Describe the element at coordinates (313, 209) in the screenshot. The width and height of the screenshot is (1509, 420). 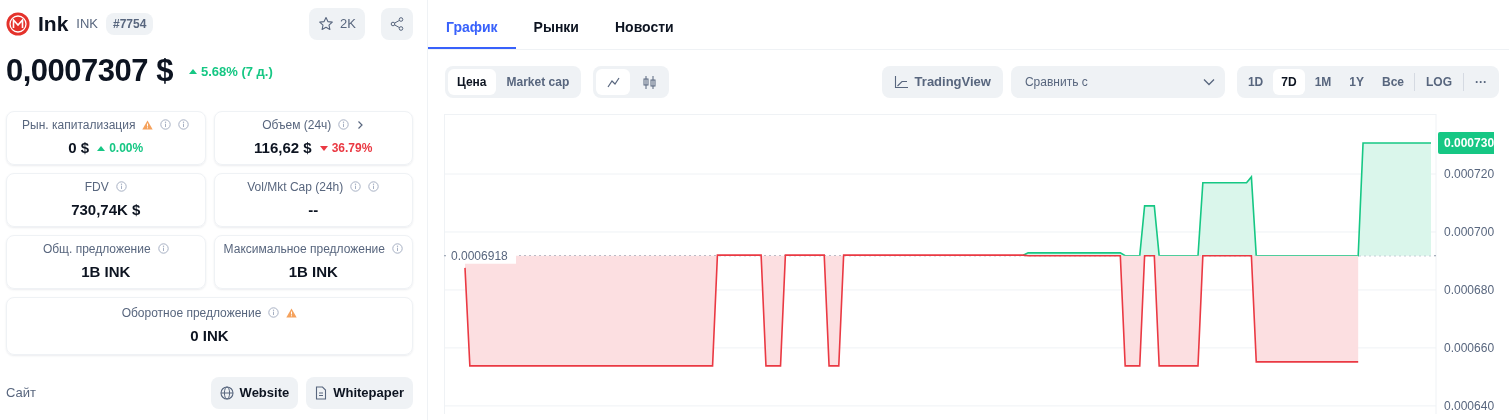
I see `stat-value: --` at that location.